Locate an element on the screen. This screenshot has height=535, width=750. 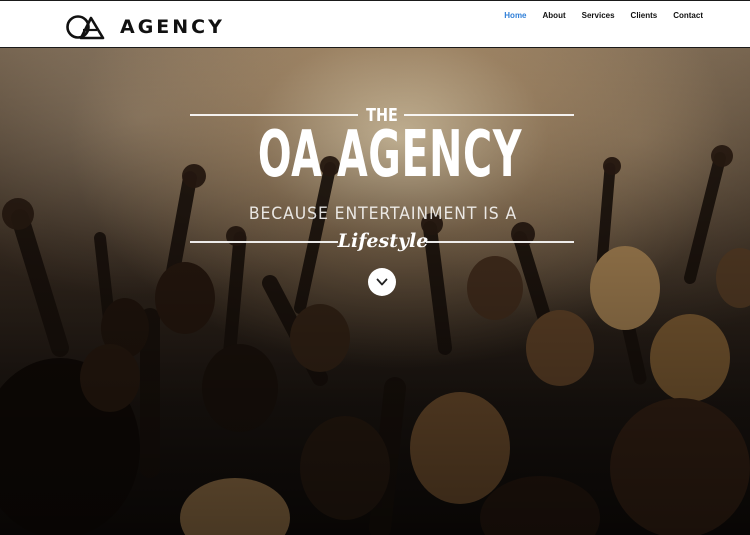
title-rule-right is located at coordinates (489, 115).